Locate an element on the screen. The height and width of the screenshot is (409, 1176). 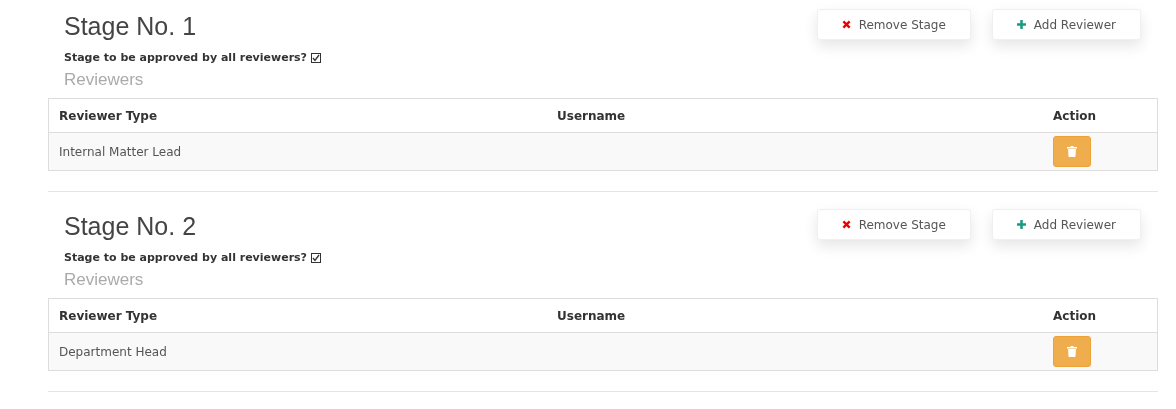
table-cell: Department Head is located at coordinates (297, 351).